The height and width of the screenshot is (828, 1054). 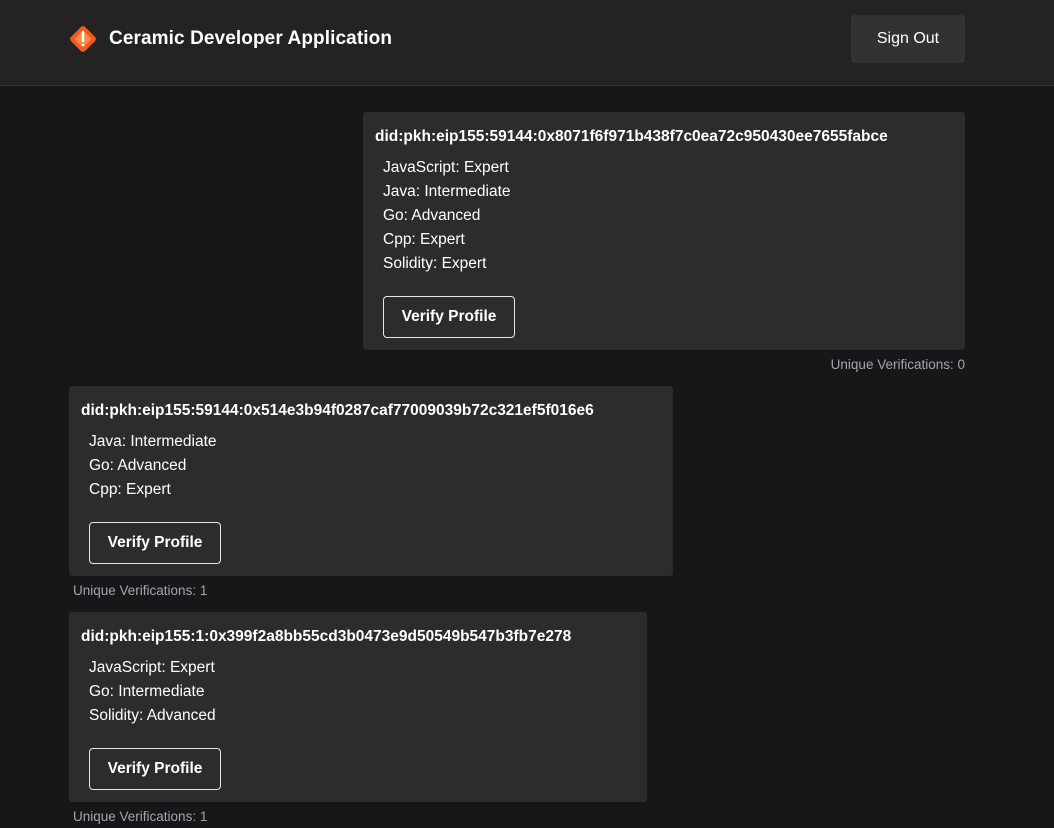 I want to click on skill-item: Solidity: Advanced, so click(x=152, y=715).